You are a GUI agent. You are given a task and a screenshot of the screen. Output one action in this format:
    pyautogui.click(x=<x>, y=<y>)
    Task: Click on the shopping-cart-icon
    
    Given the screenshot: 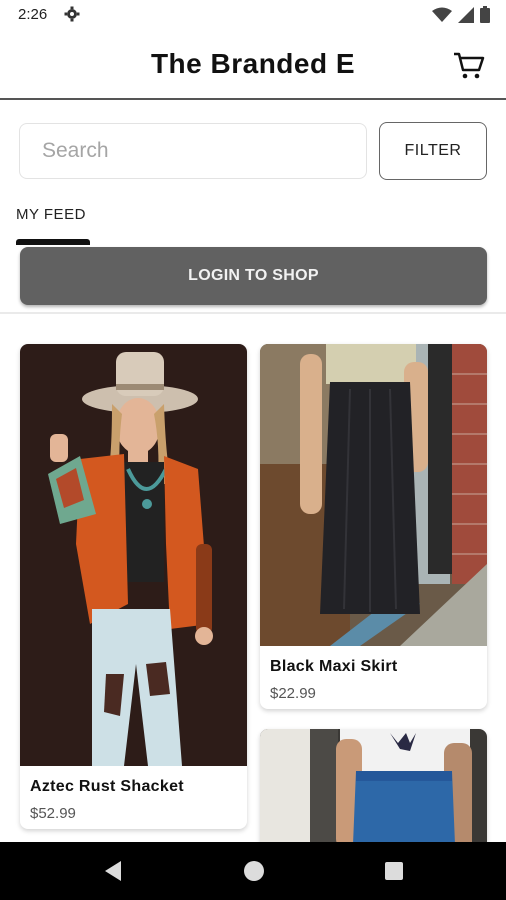 What is the action you would take?
    pyautogui.click(x=469, y=65)
    